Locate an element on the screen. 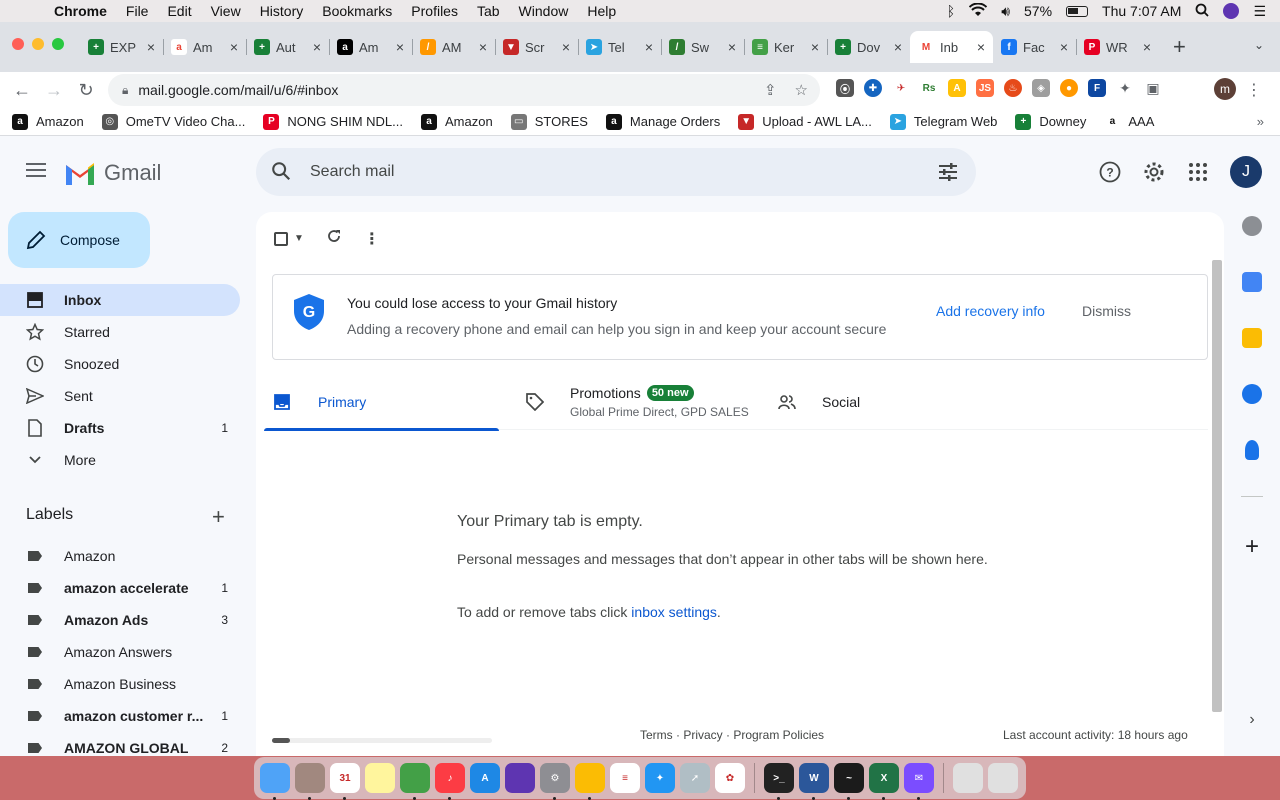 The width and height of the screenshot is (1280, 800). dock-music-icon: ♪ is located at coordinates (450, 781).